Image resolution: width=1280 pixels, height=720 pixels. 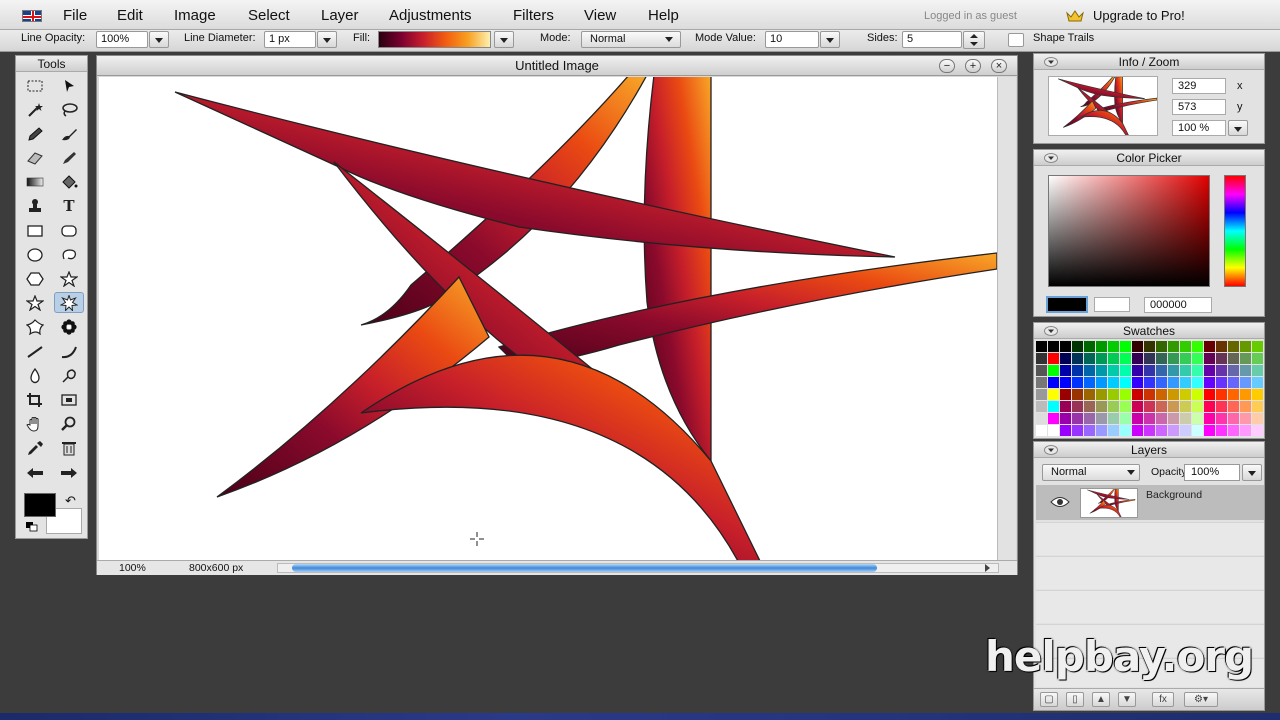 I want to click on navigator-thumbnail, so click(x=1103, y=106).